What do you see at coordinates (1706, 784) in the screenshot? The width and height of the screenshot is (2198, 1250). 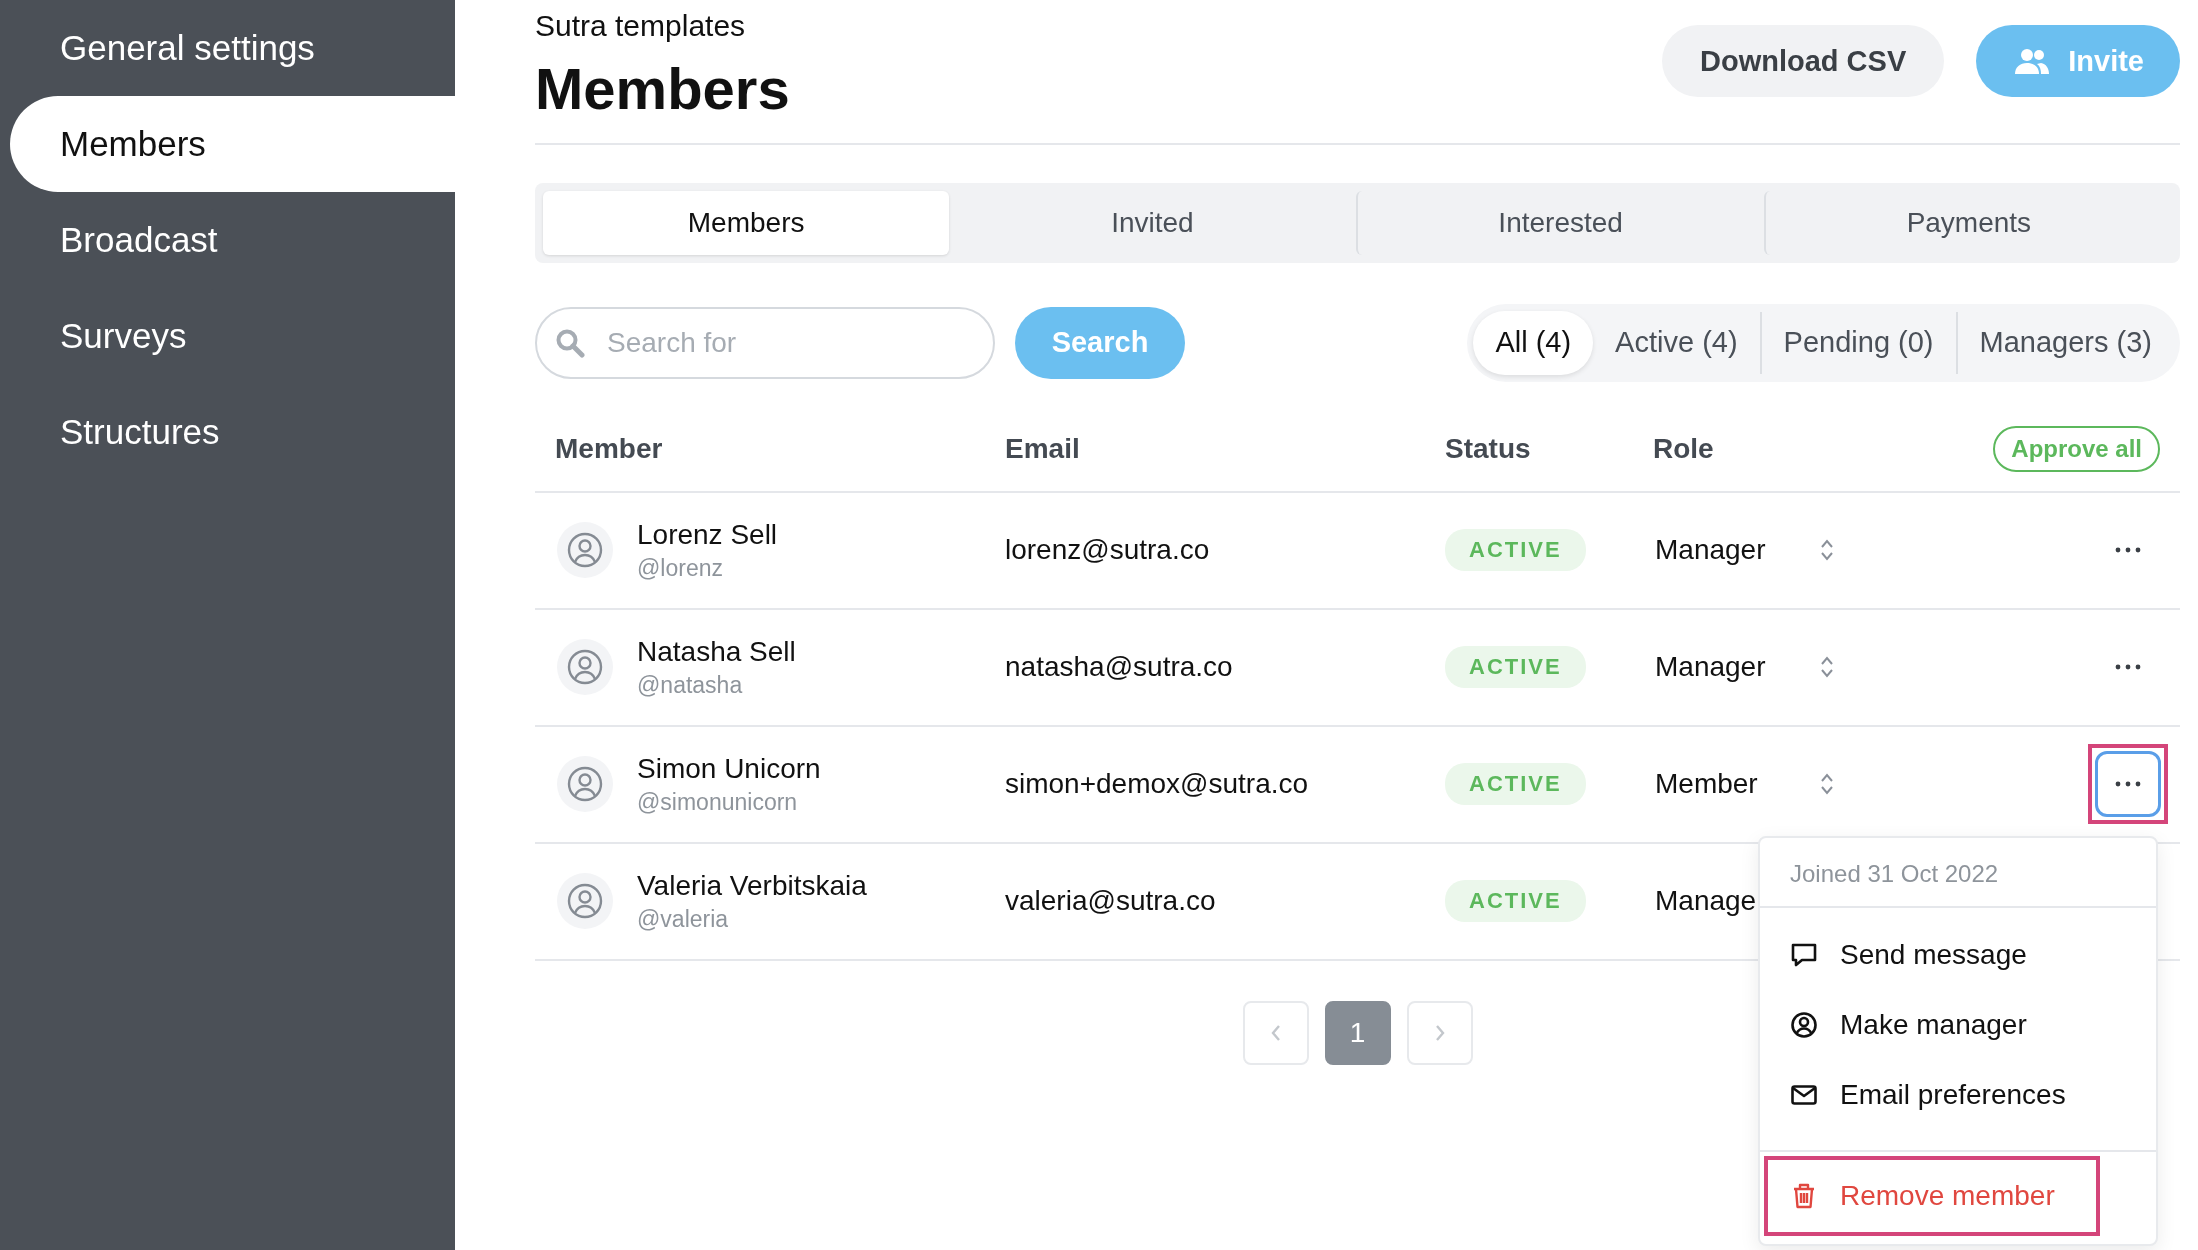 I see `role-select: Member` at bounding box center [1706, 784].